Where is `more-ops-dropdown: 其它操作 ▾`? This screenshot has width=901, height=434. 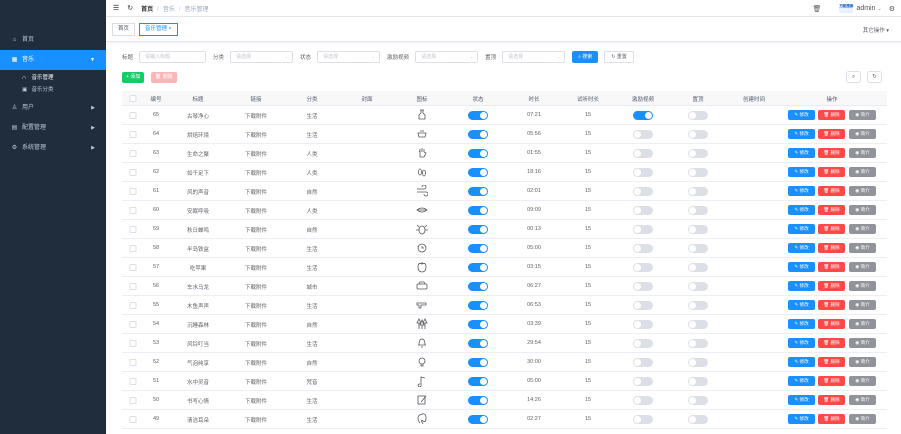
more-ops-dropdown: 其它操作 ▾ is located at coordinates (876, 30).